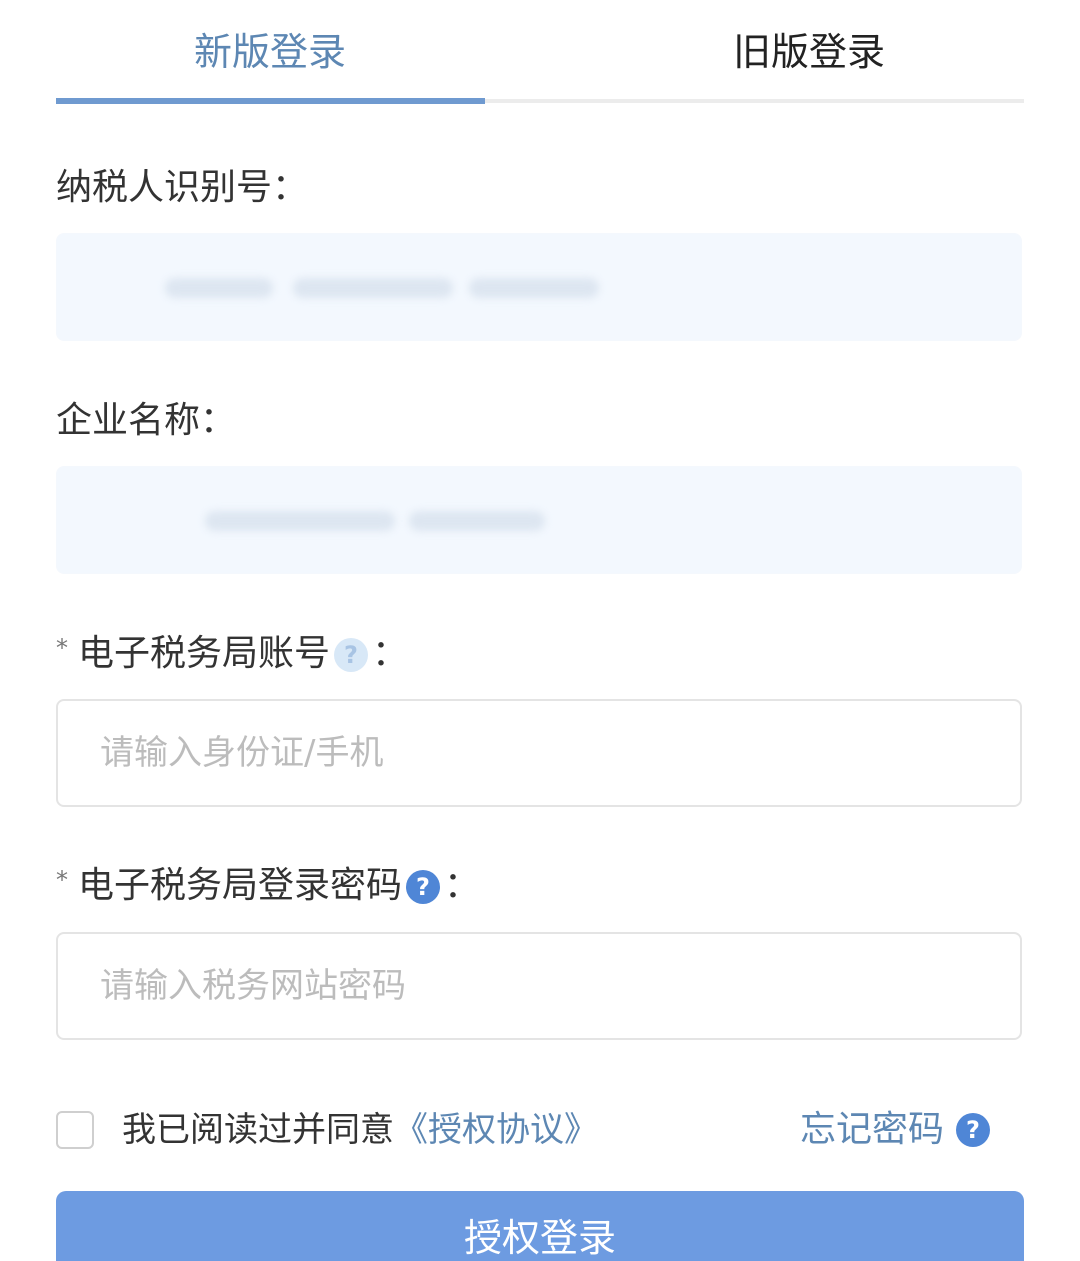 The height and width of the screenshot is (1261, 1080). What do you see at coordinates (540, 52) in the screenshot?
I see `login-tabs: 新版登录 旧版登录` at bounding box center [540, 52].